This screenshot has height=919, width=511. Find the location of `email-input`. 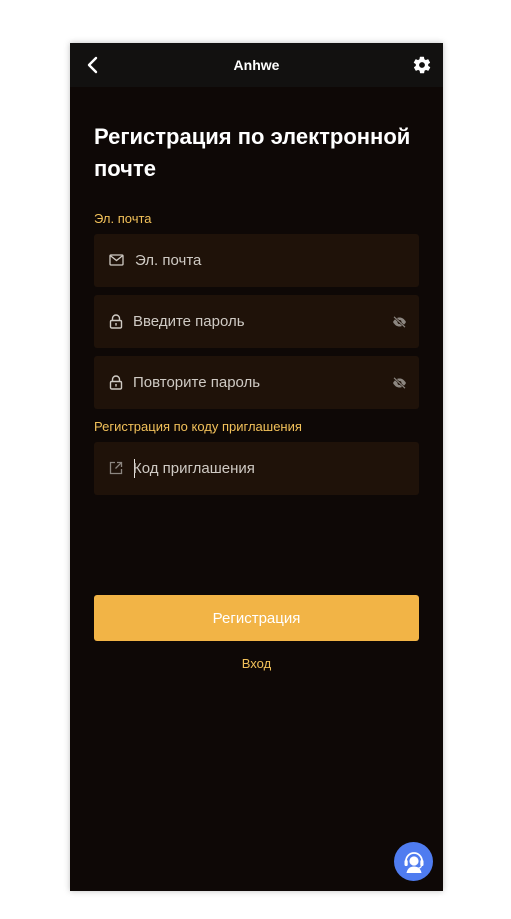

email-input is located at coordinates (260, 260).